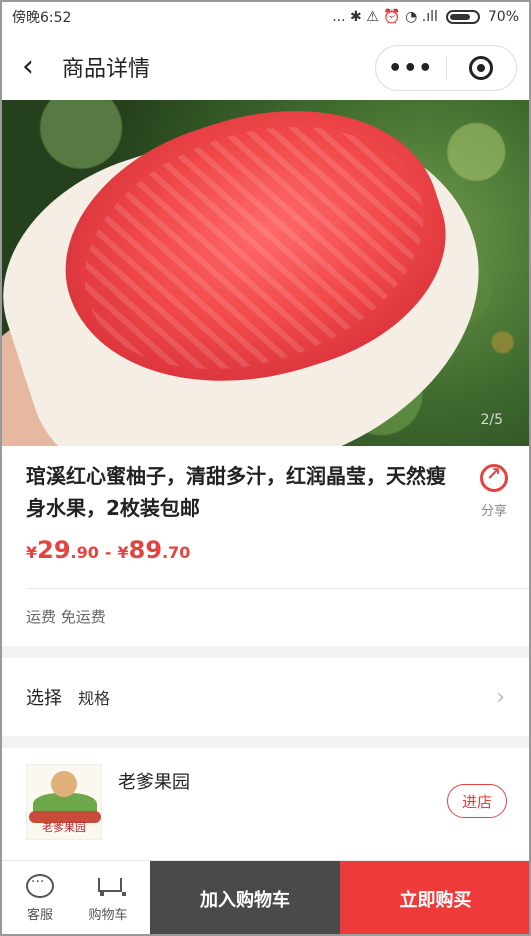  What do you see at coordinates (245, 898) in the screenshot?
I see `add-to-cart-button: 加入购物车` at bounding box center [245, 898].